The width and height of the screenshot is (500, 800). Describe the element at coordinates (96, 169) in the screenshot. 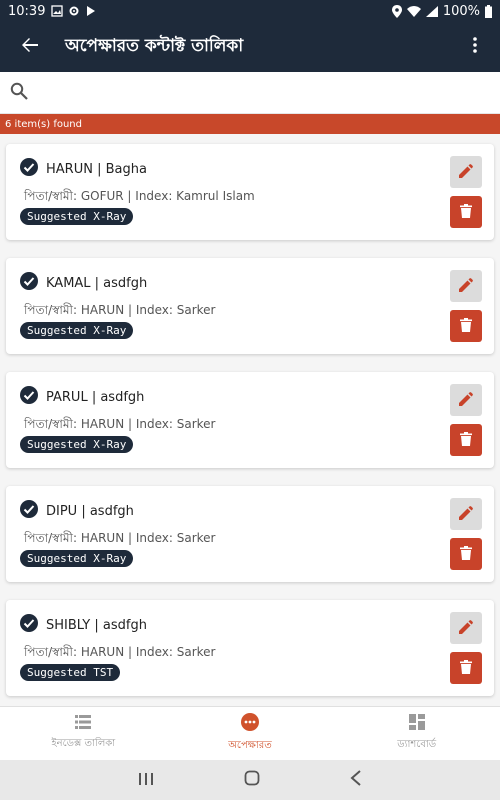

I see `contact-name: HARUN | Bagha` at that location.